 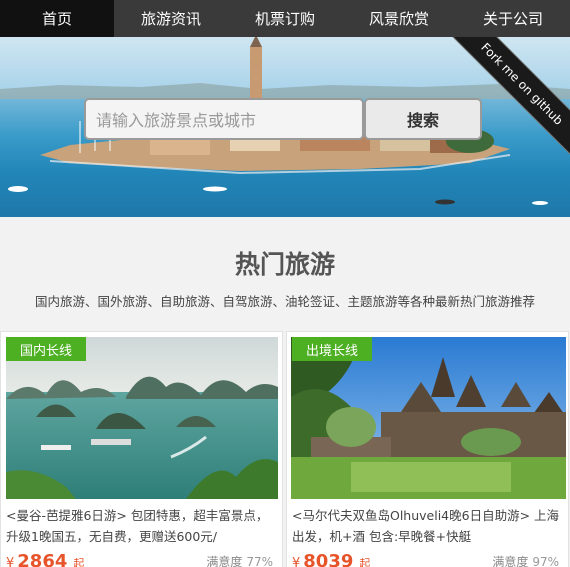 What do you see at coordinates (224, 119) in the screenshot?
I see `search-input: 请输入旅游景点或城市` at bounding box center [224, 119].